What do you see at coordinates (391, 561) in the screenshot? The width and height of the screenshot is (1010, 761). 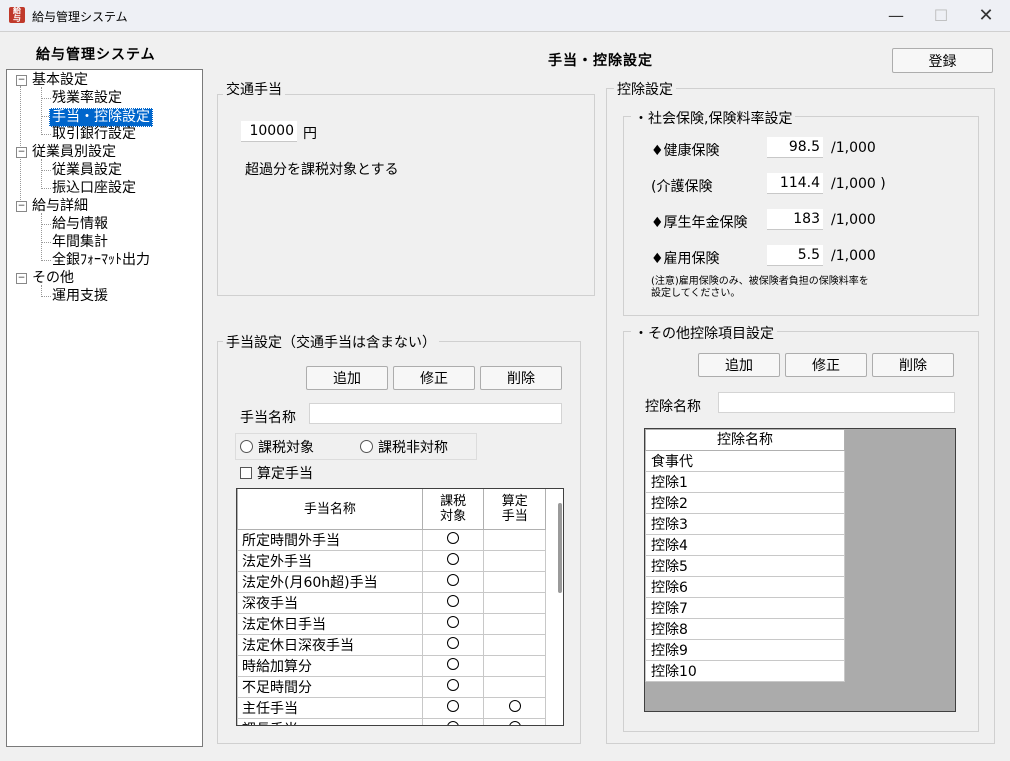 I see `table-row: 法定外手当` at bounding box center [391, 561].